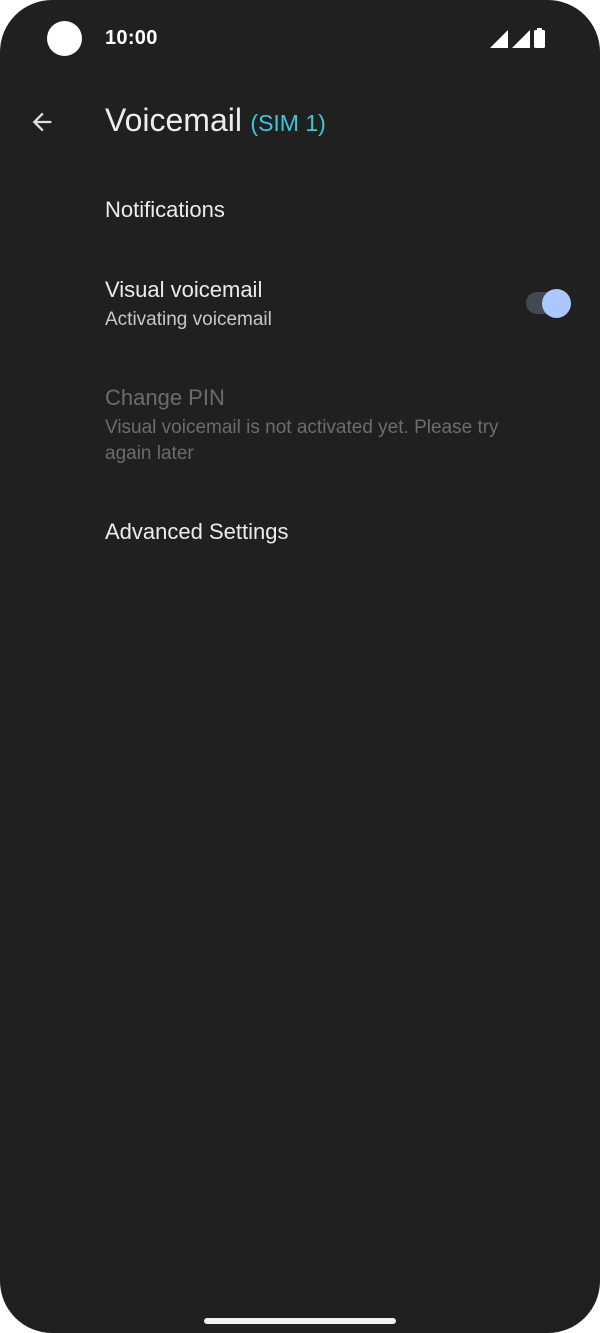 The height and width of the screenshot is (1333, 600). What do you see at coordinates (173, 120) in the screenshot?
I see `page-title-text: Voicemail` at bounding box center [173, 120].